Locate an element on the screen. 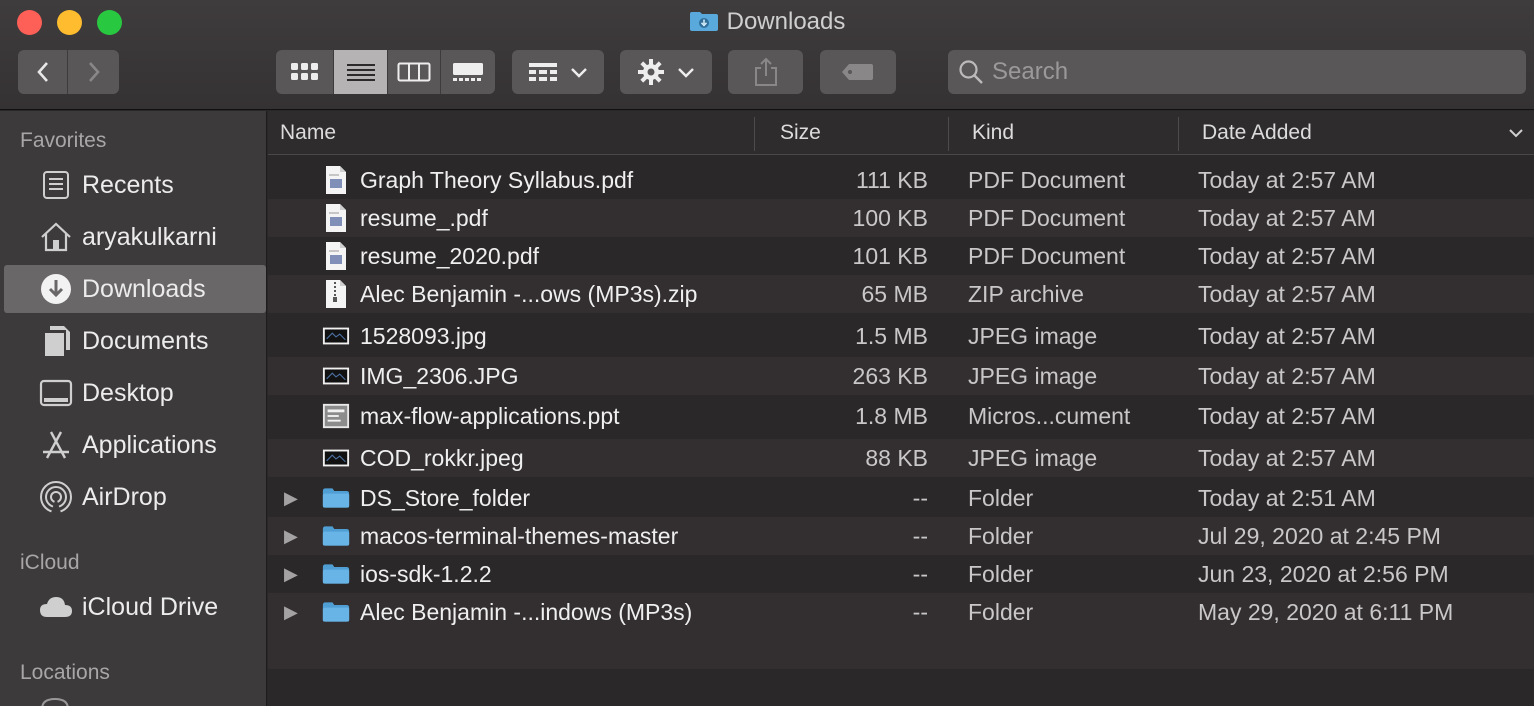 This screenshot has height=706, width=1534. sort-descending-icon is located at coordinates (1516, 133).